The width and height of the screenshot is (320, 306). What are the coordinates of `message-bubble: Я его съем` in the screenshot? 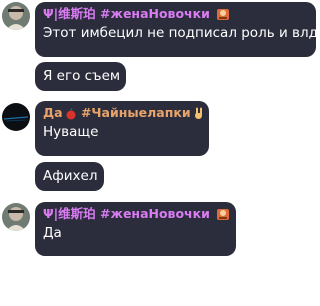 It's located at (80, 76).